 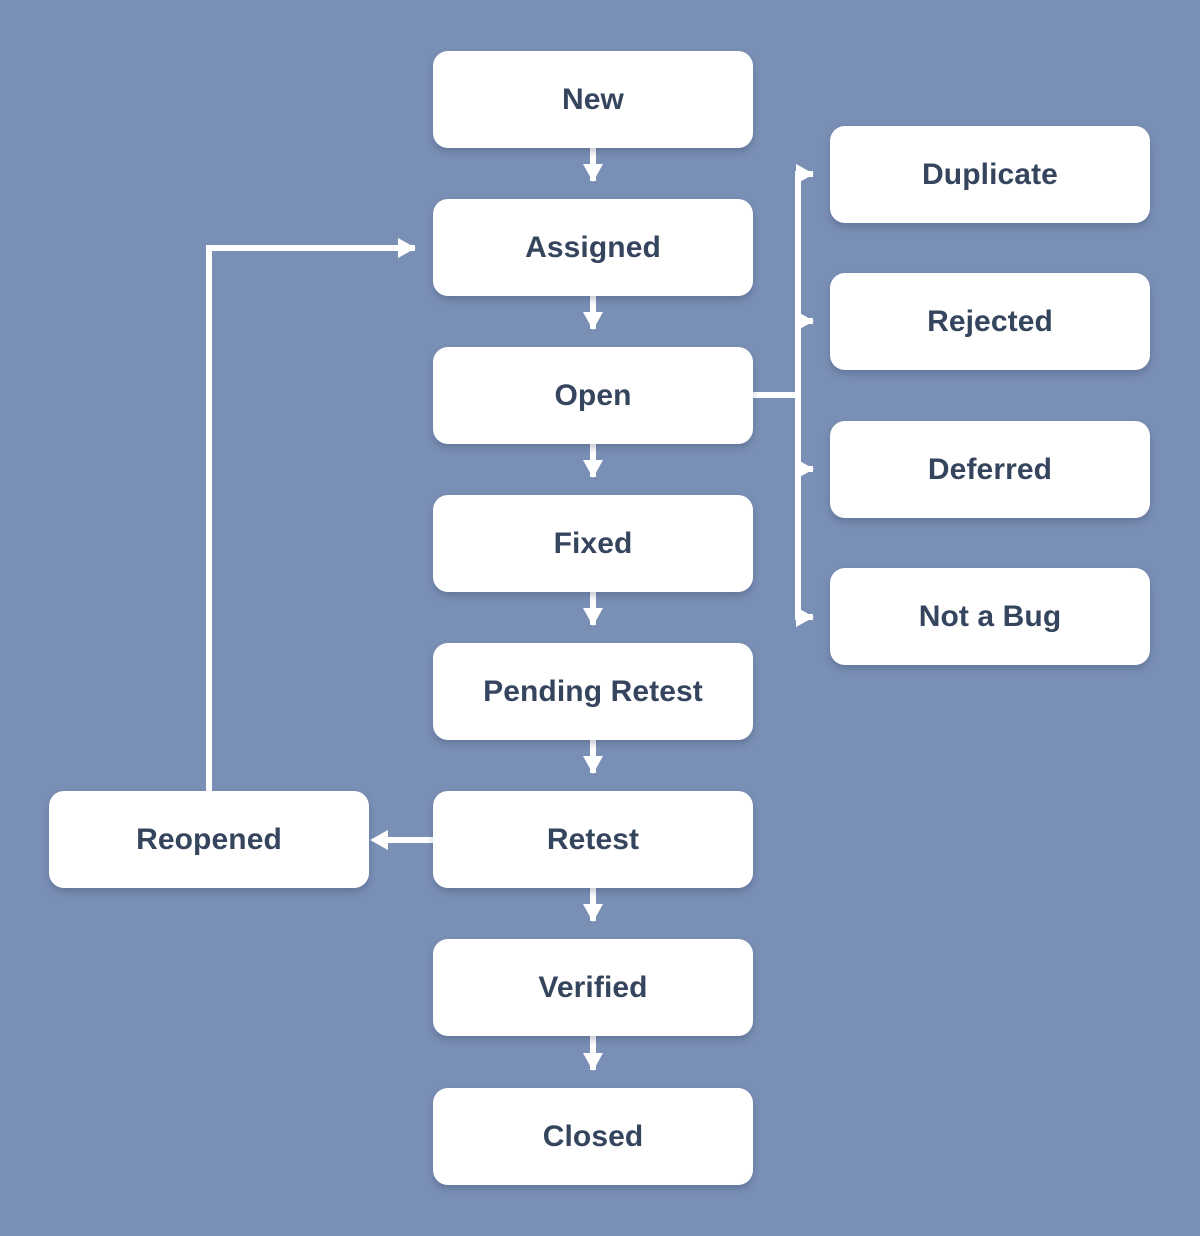 I want to click on edge-reopened-assigned, so click(x=311, y=514).